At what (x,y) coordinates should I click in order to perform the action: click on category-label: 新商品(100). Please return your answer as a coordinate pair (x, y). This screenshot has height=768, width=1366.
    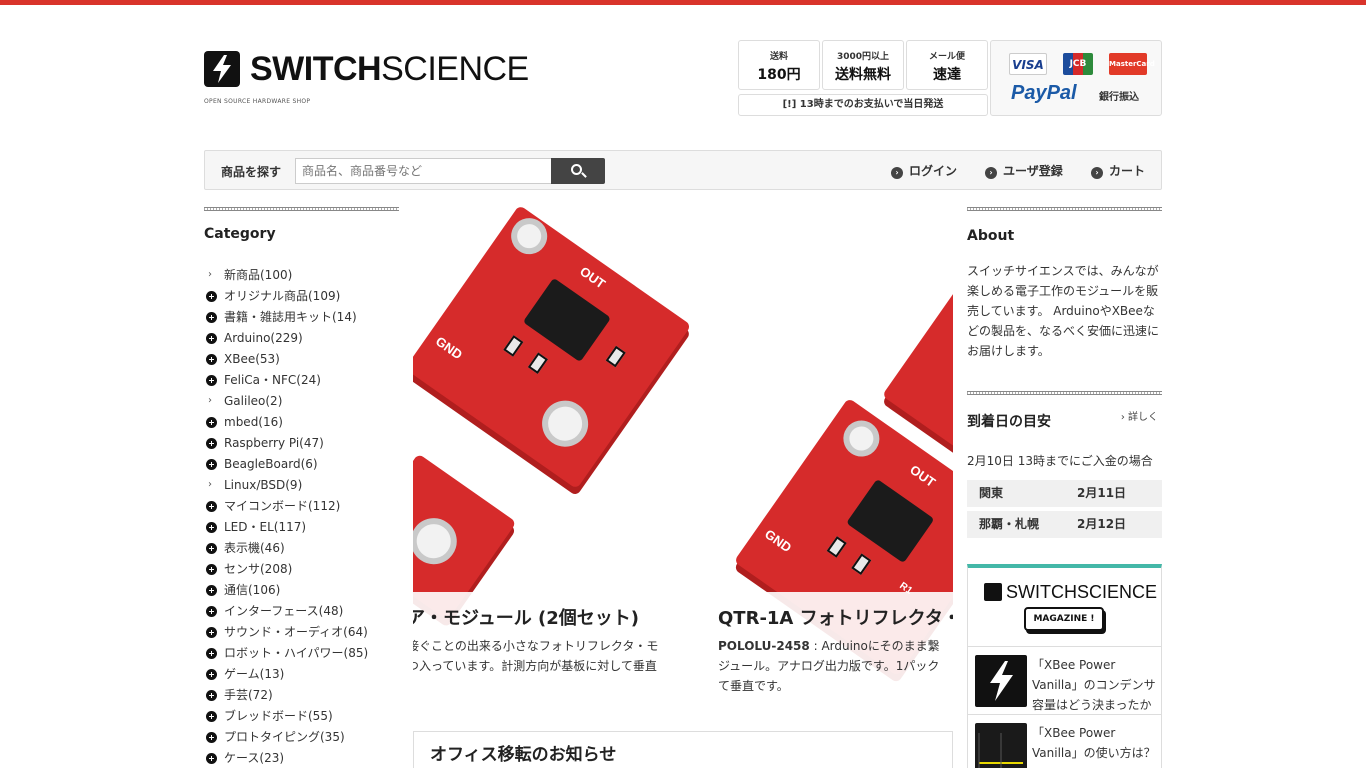
    Looking at the image, I should click on (258, 275).